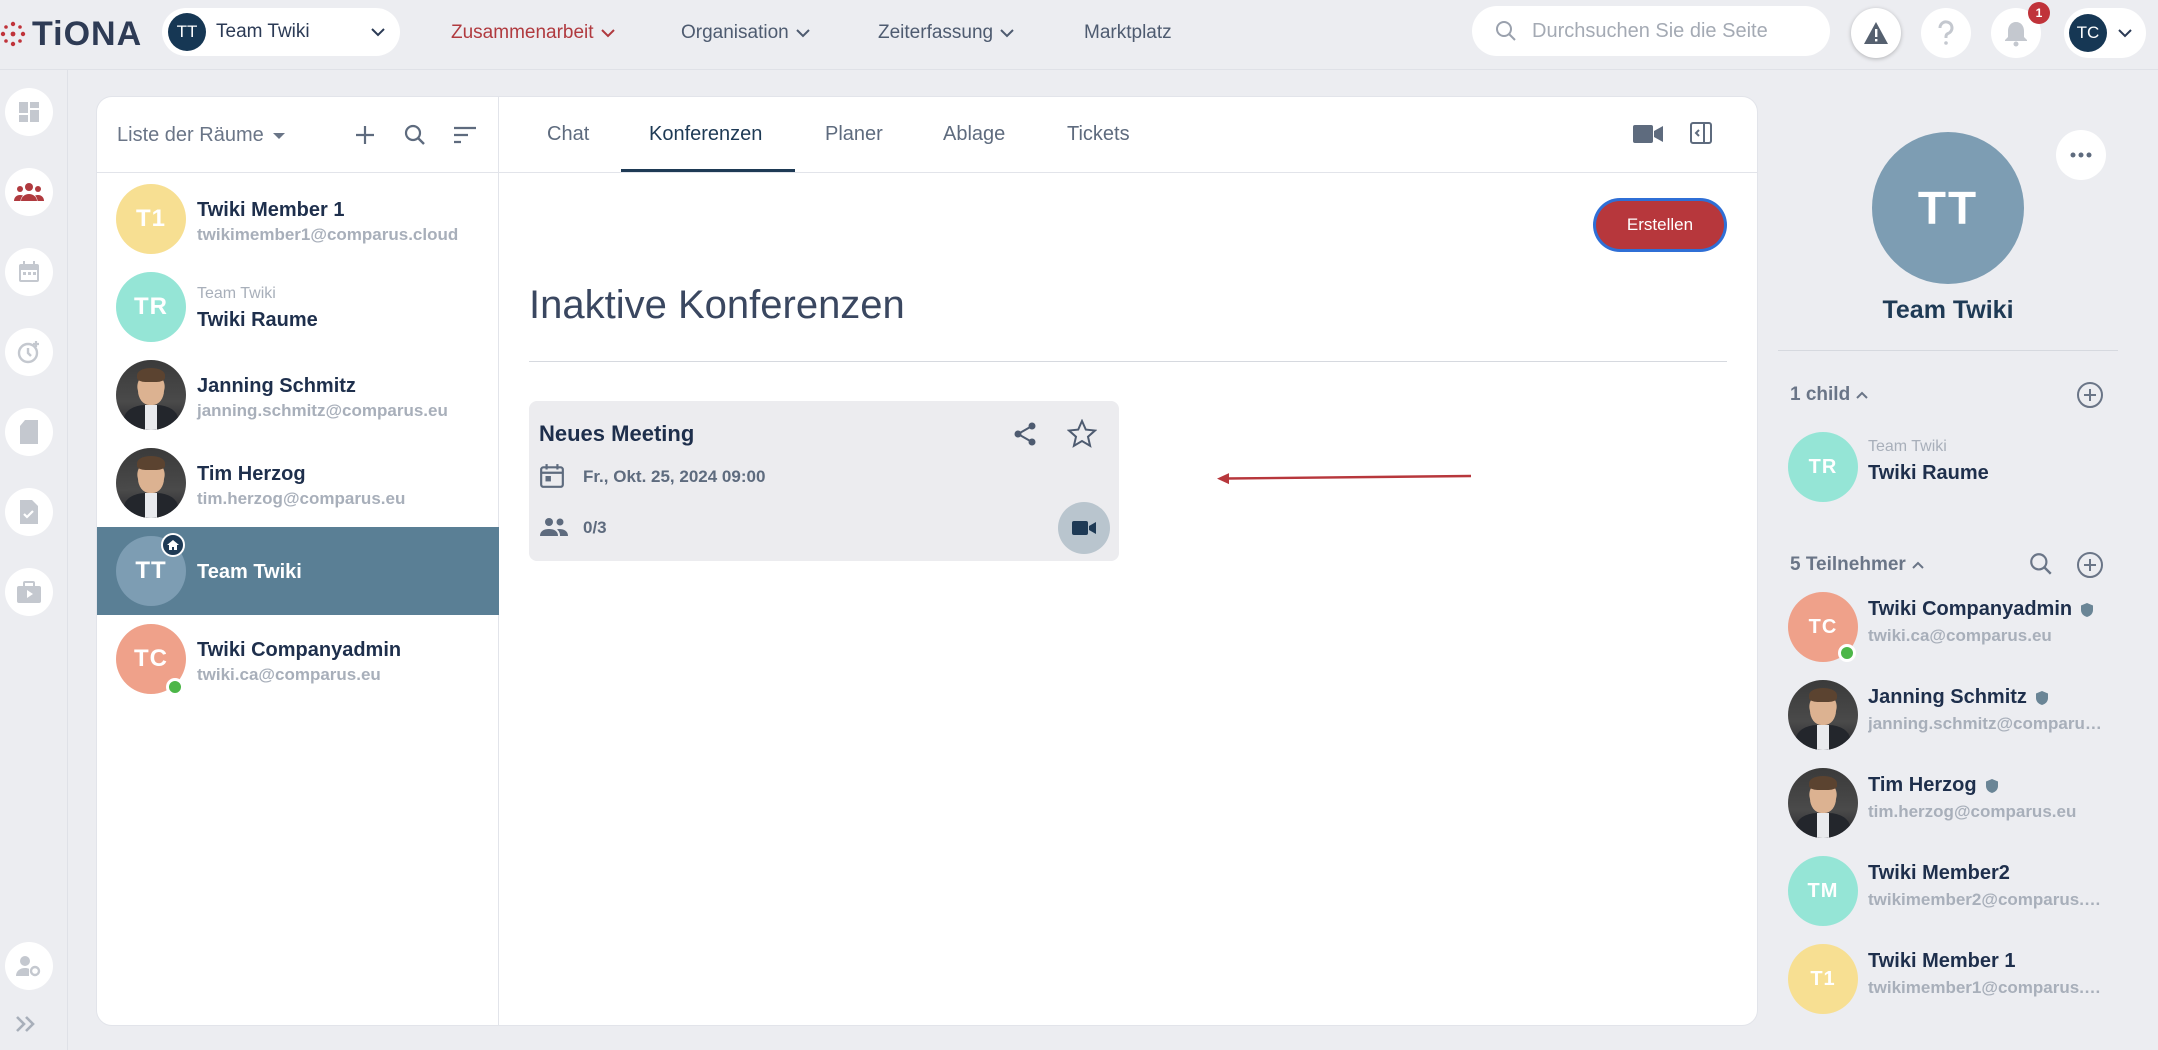 The width and height of the screenshot is (2158, 1050). What do you see at coordinates (298, 571) in the screenshot?
I see `room-item-selected: TT Team Twiki` at bounding box center [298, 571].